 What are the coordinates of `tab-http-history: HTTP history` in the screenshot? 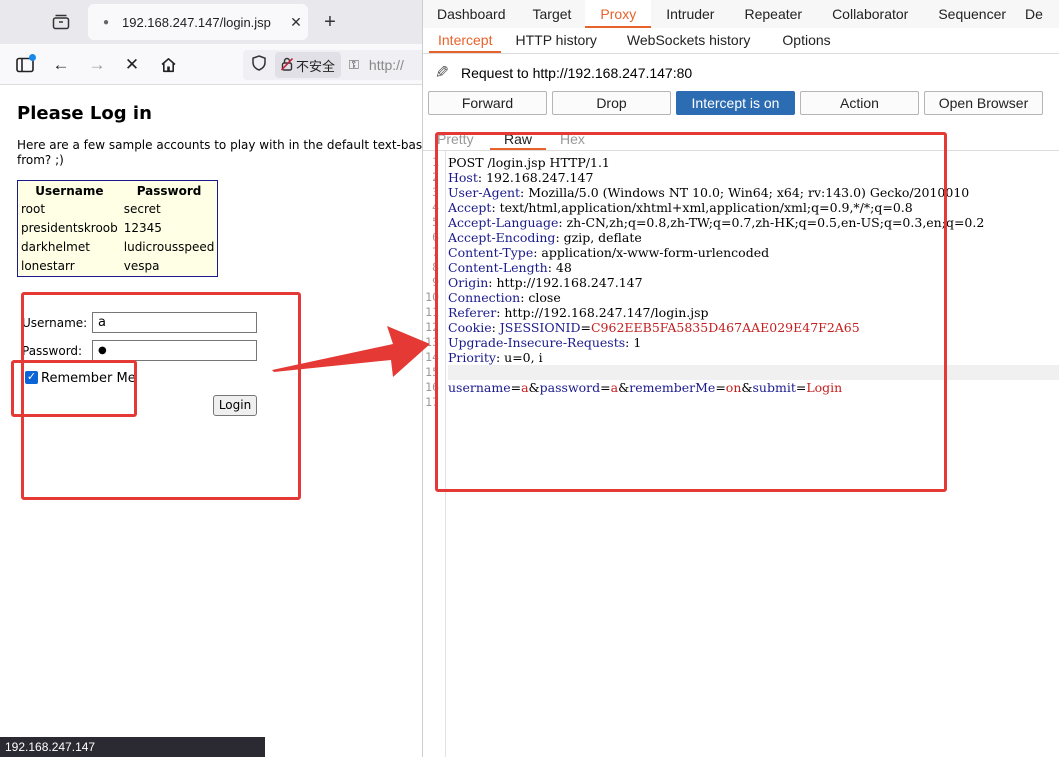 It's located at (555, 40).